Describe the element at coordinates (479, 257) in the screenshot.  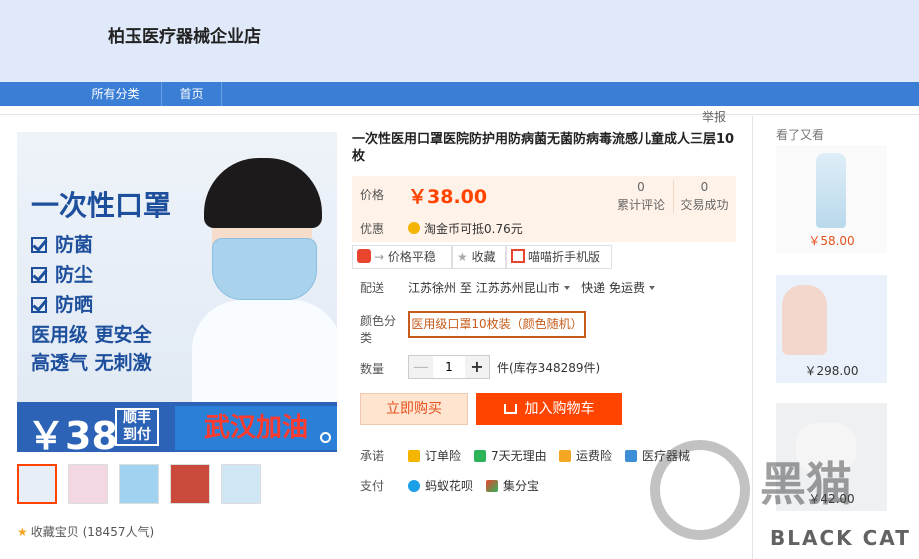
I see `favorite-button: ★ 收藏` at that location.